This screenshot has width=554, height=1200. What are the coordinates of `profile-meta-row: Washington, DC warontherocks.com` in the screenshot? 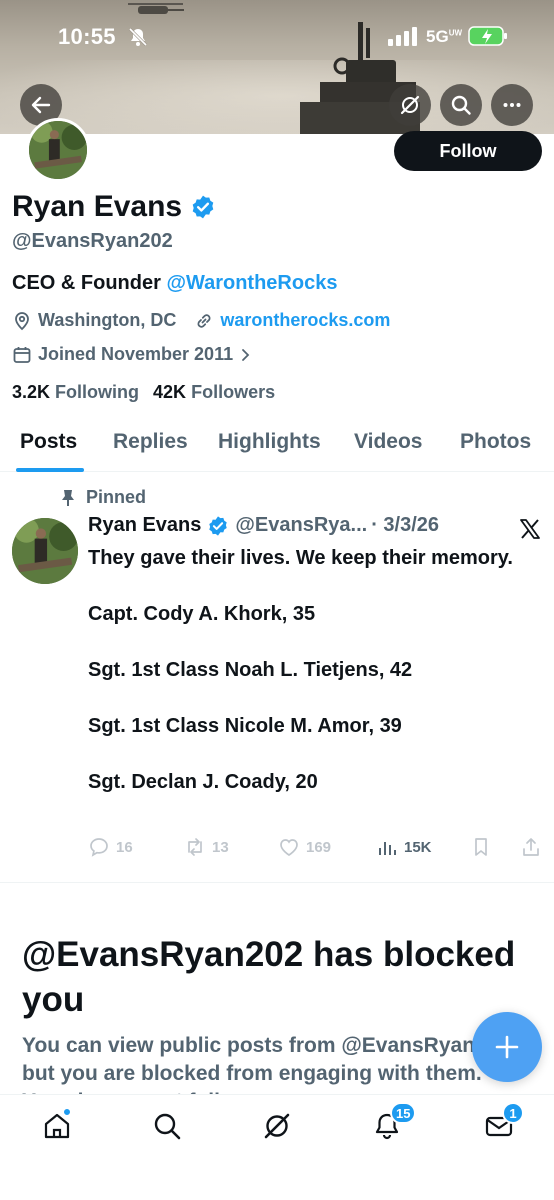 It's located at (201, 320).